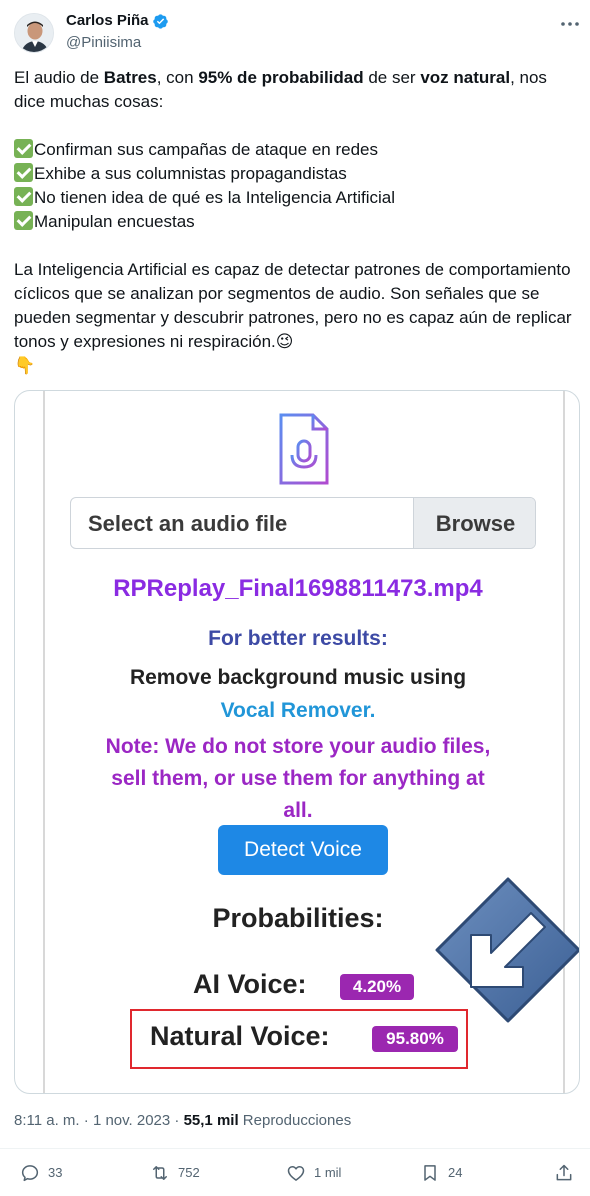 The width and height of the screenshot is (590, 1196). I want to click on heart-icon, so click(296, 1173).